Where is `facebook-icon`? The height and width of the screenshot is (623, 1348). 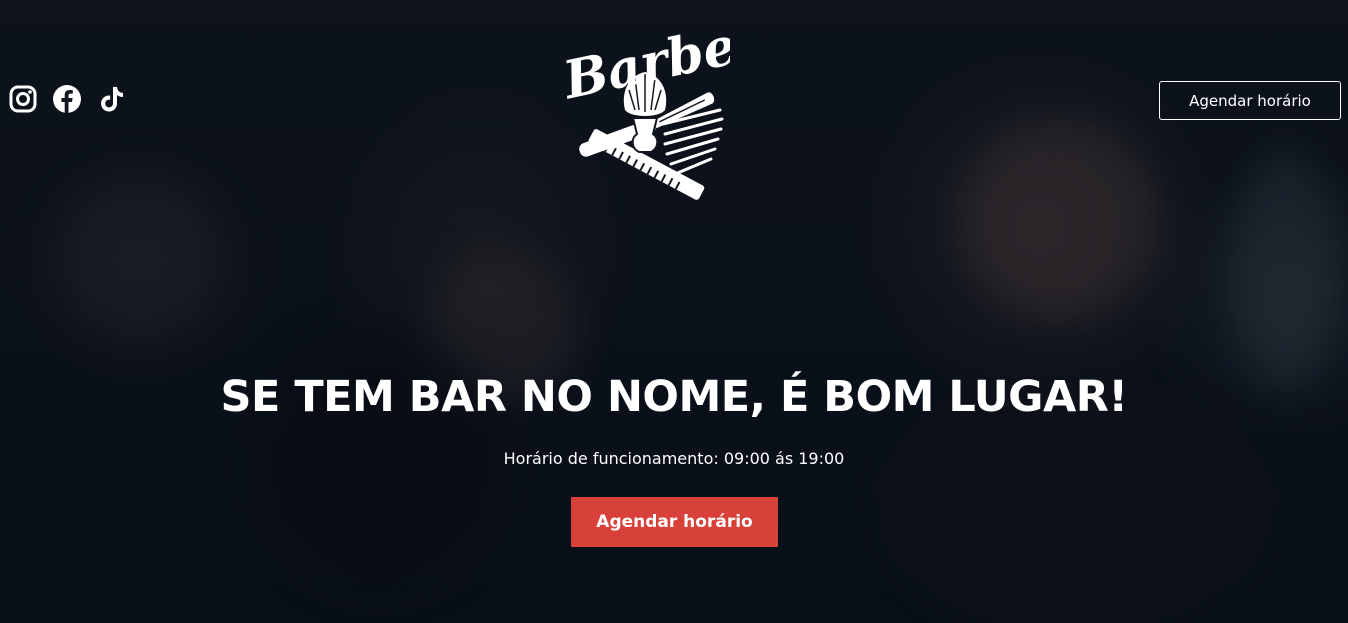 facebook-icon is located at coordinates (67, 99).